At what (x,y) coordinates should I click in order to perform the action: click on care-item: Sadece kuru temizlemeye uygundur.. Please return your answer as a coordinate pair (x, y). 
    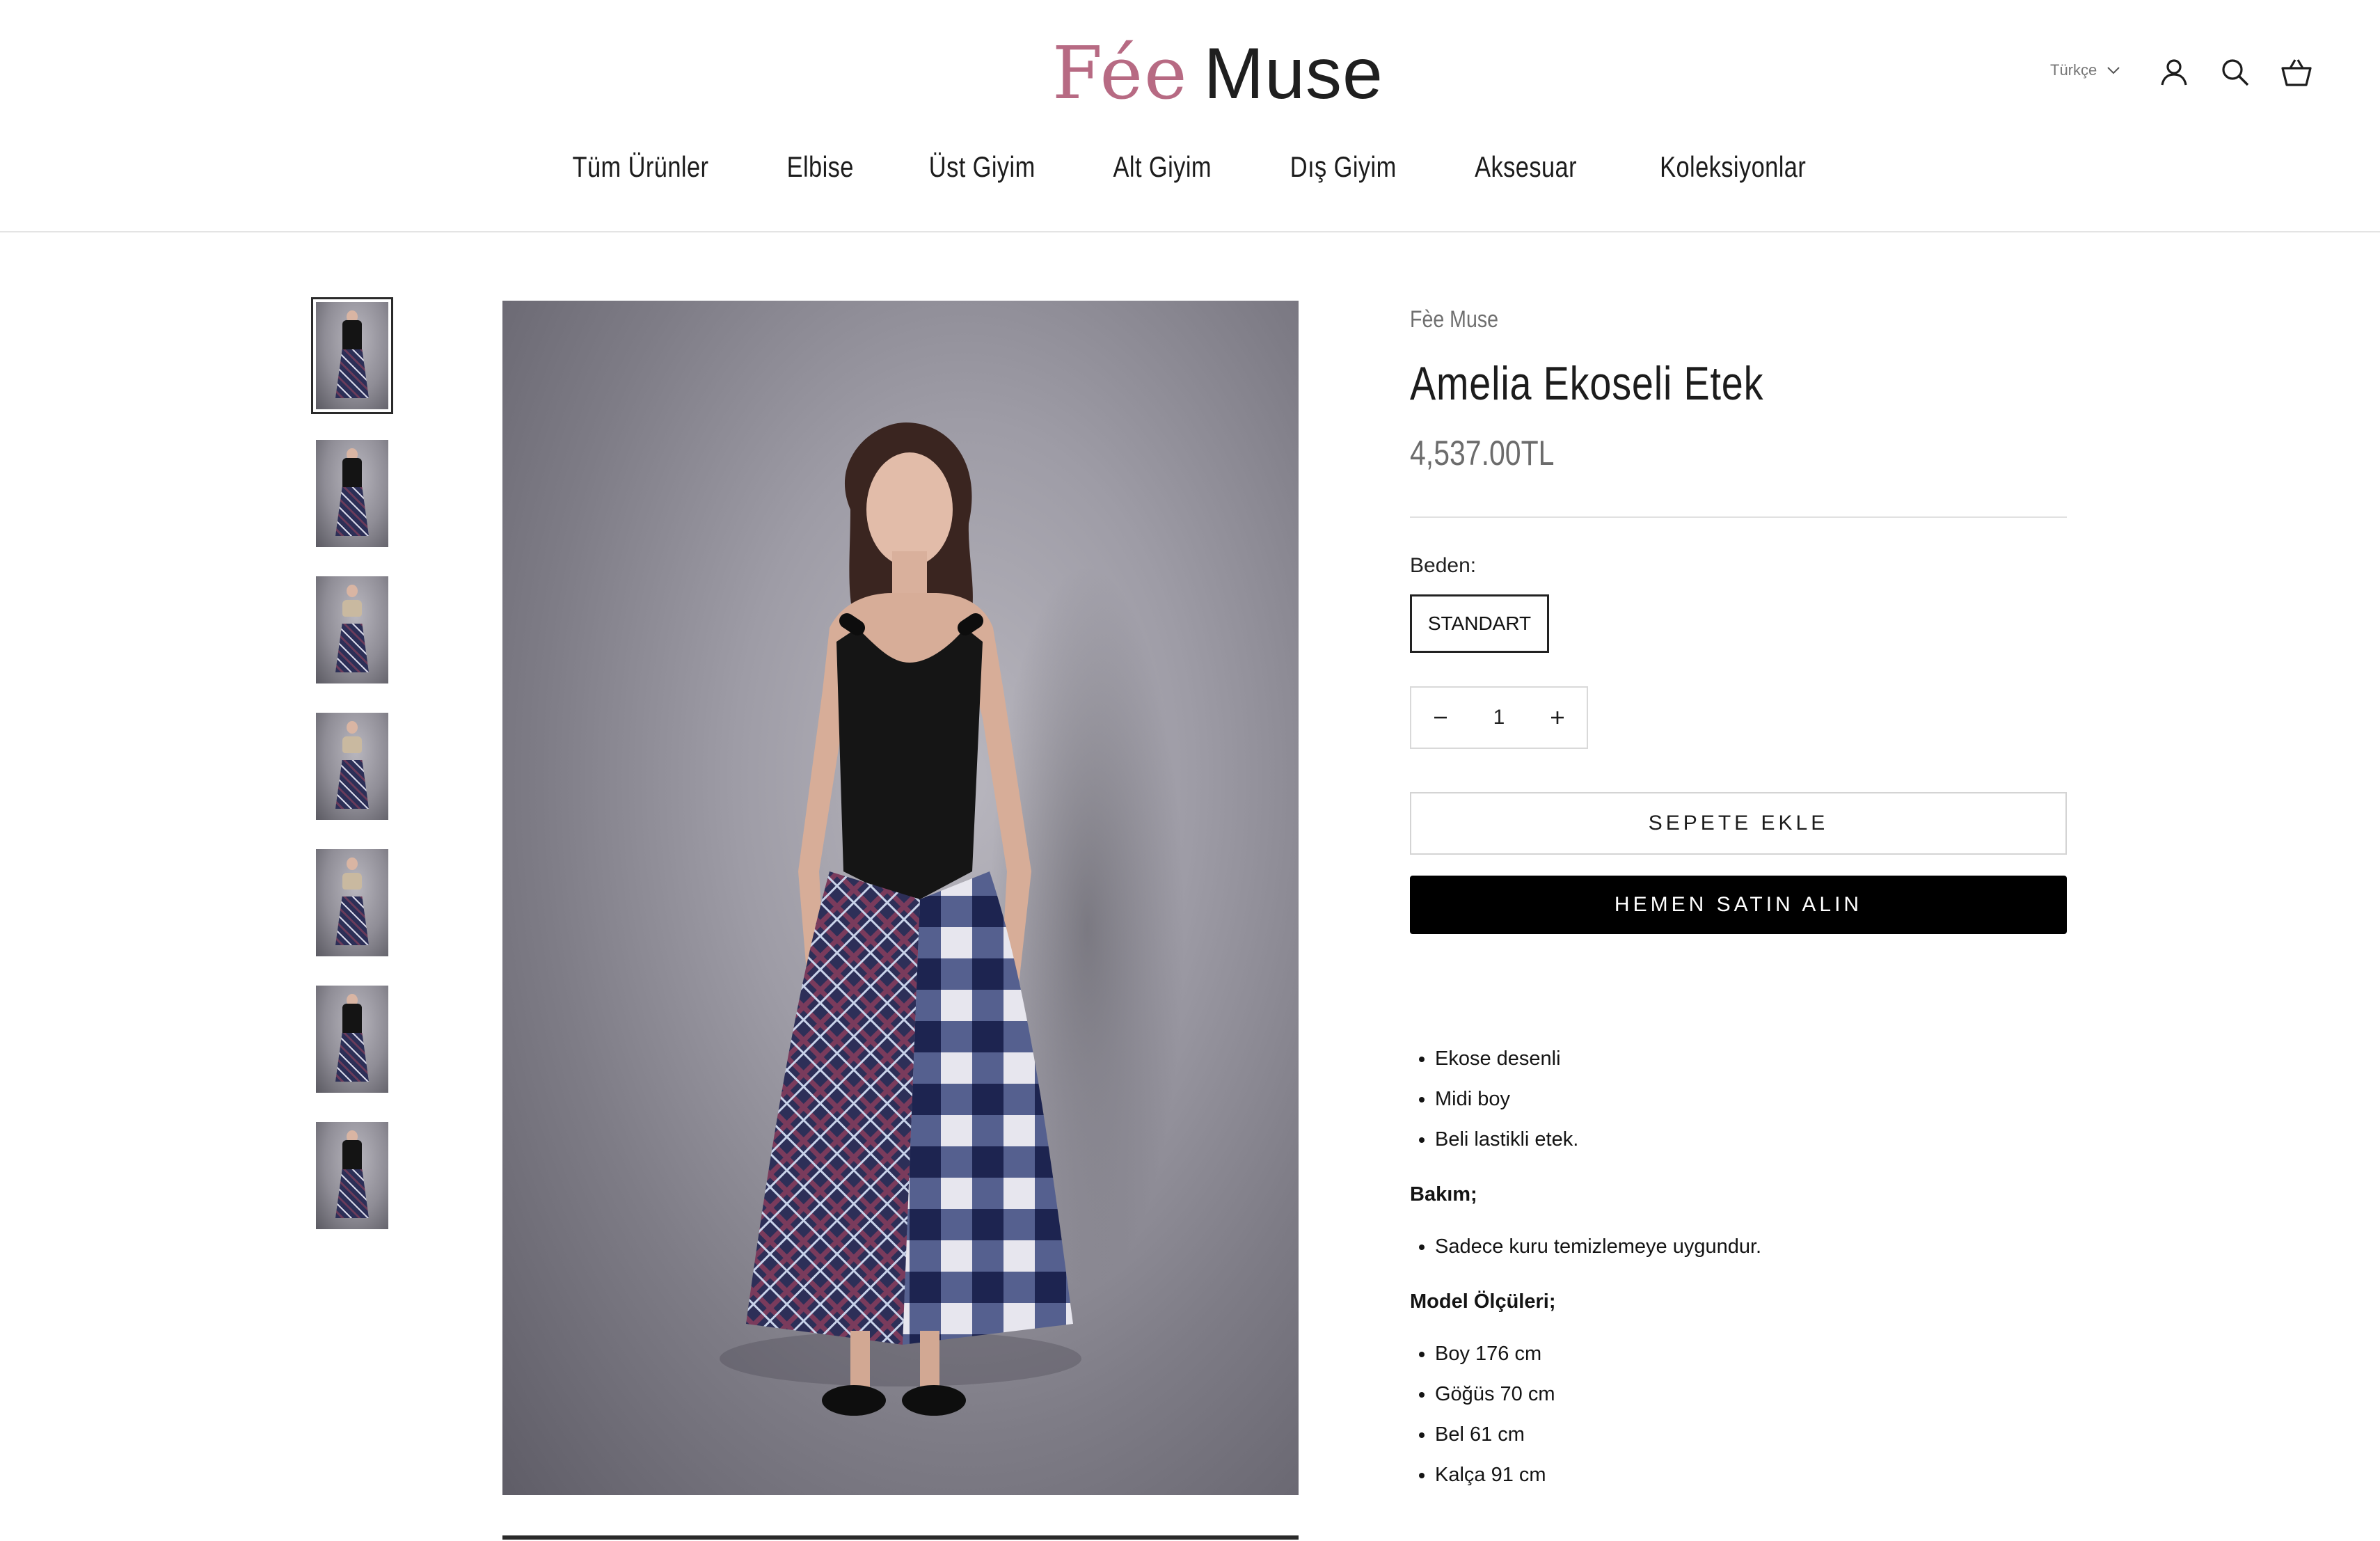
    Looking at the image, I should click on (1751, 1246).